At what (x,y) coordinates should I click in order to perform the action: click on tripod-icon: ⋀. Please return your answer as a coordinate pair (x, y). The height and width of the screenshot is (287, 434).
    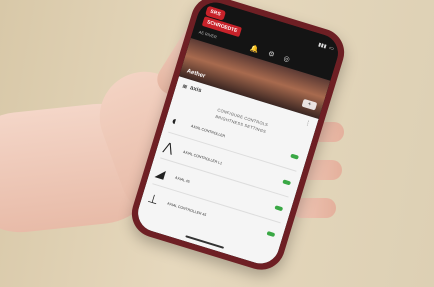
    Looking at the image, I should click on (168, 147).